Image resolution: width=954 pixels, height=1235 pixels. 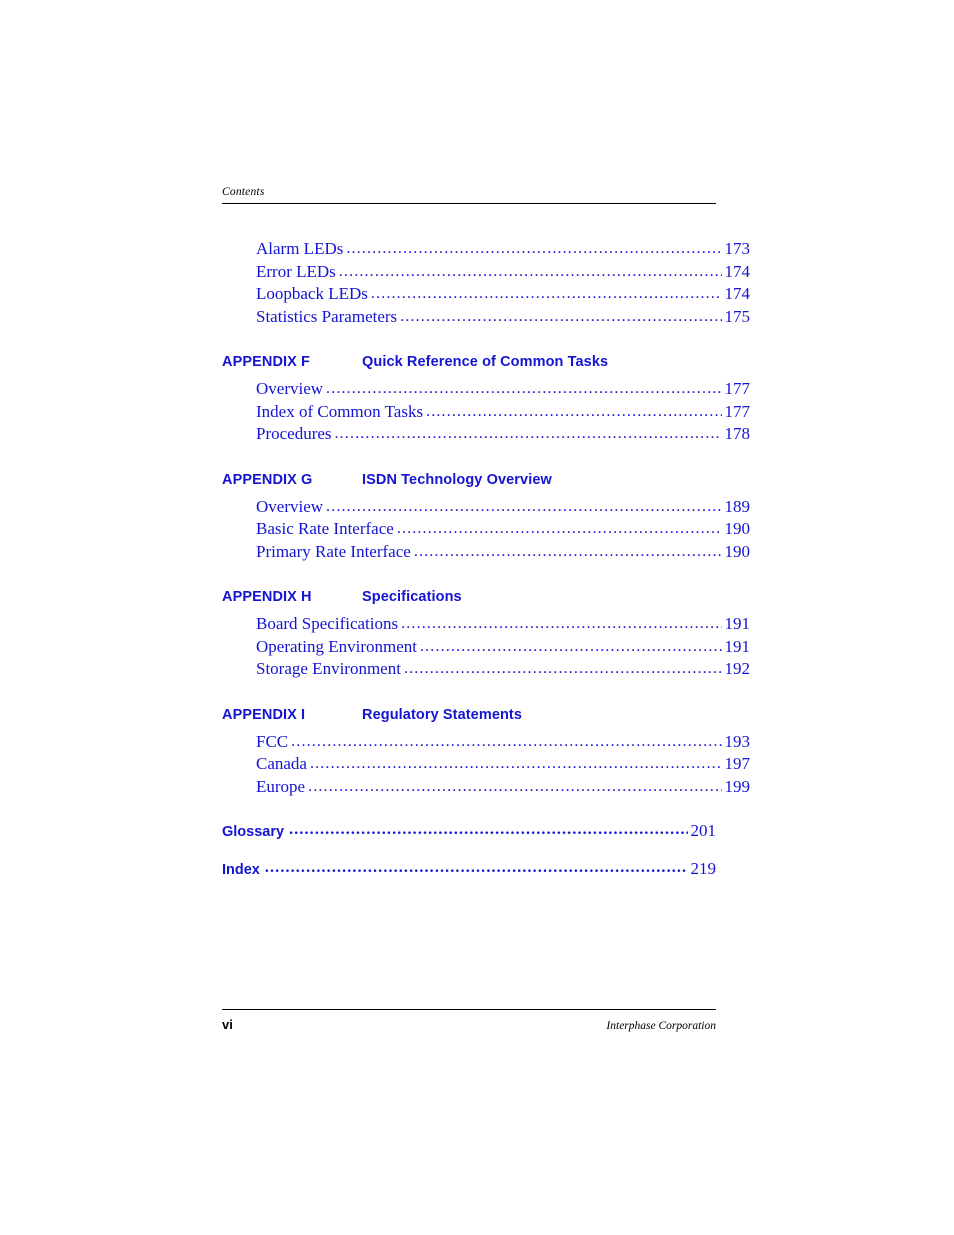 I want to click on toc-entry-label: Canada, so click(x=281, y=763).